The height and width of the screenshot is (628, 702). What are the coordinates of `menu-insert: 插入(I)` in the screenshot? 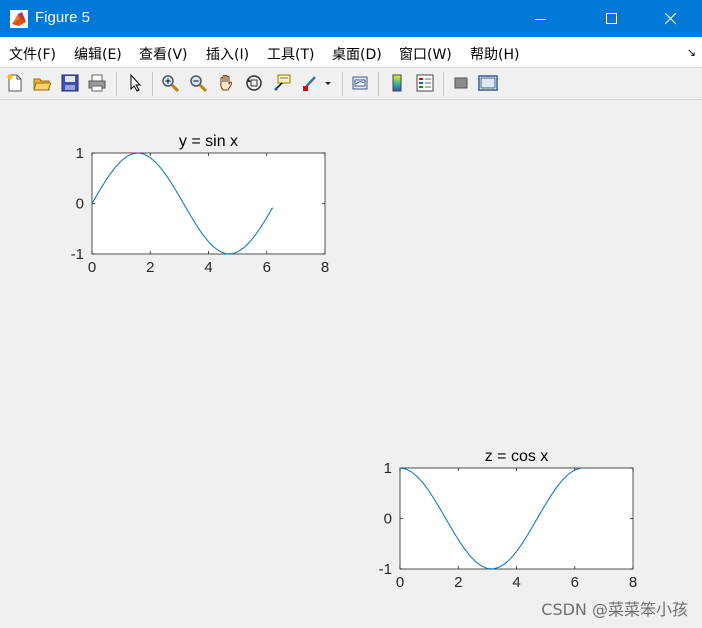 It's located at (227, 54).